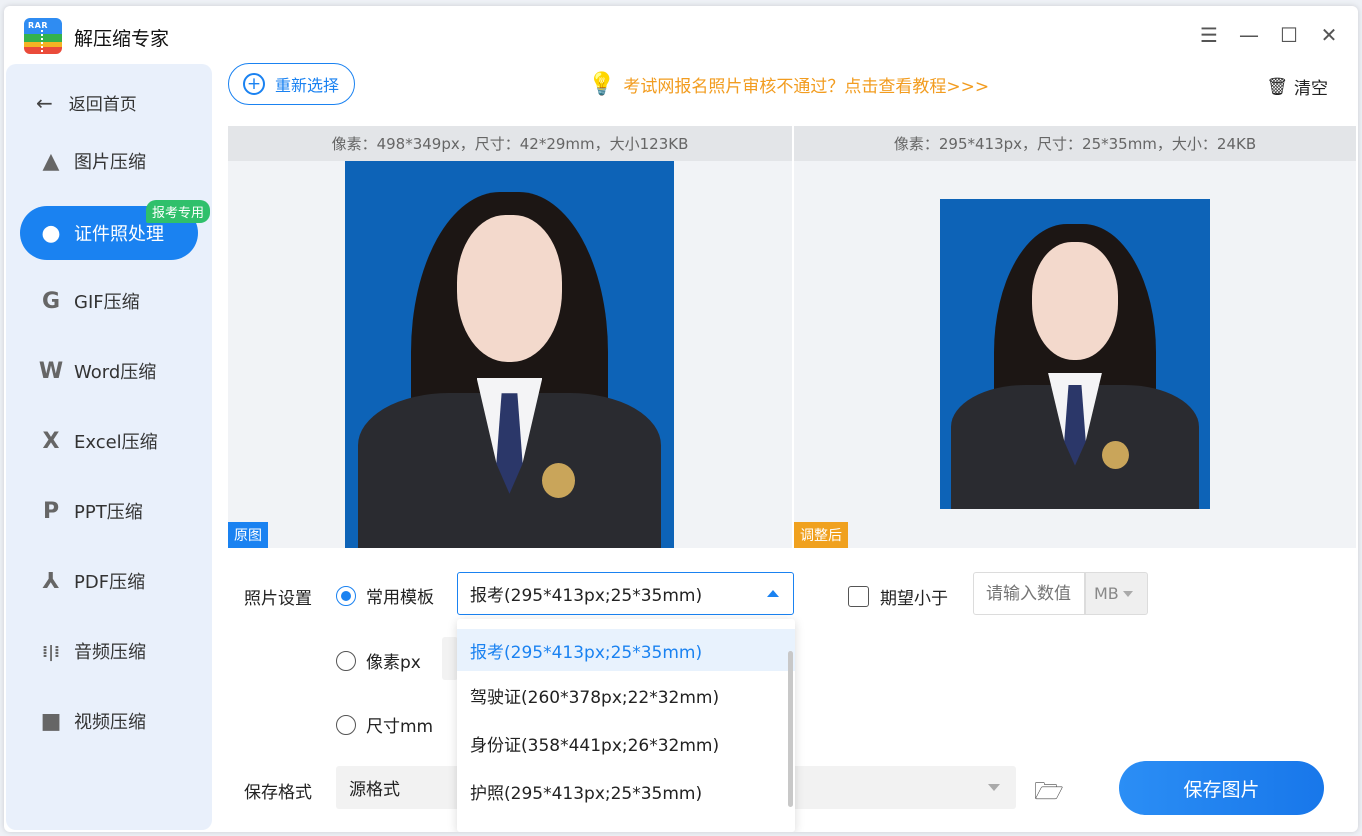 This screenshot has width=1362, height=836. I want to click on sidebar-item-video-compress: ■ 视频压缩, so click(109, 721).